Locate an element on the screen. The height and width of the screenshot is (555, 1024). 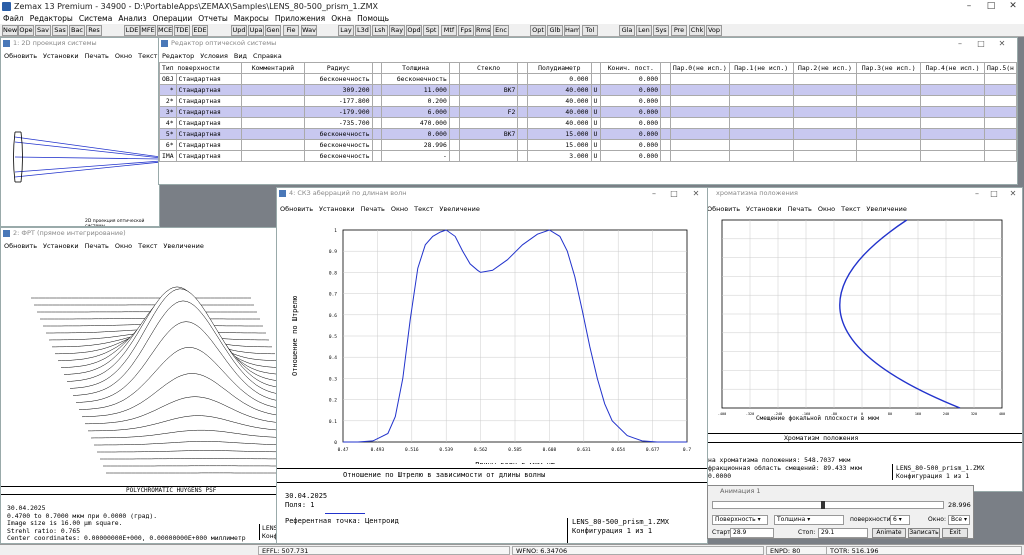
toolbar-button: Pre is located at coordinates (679, 30).